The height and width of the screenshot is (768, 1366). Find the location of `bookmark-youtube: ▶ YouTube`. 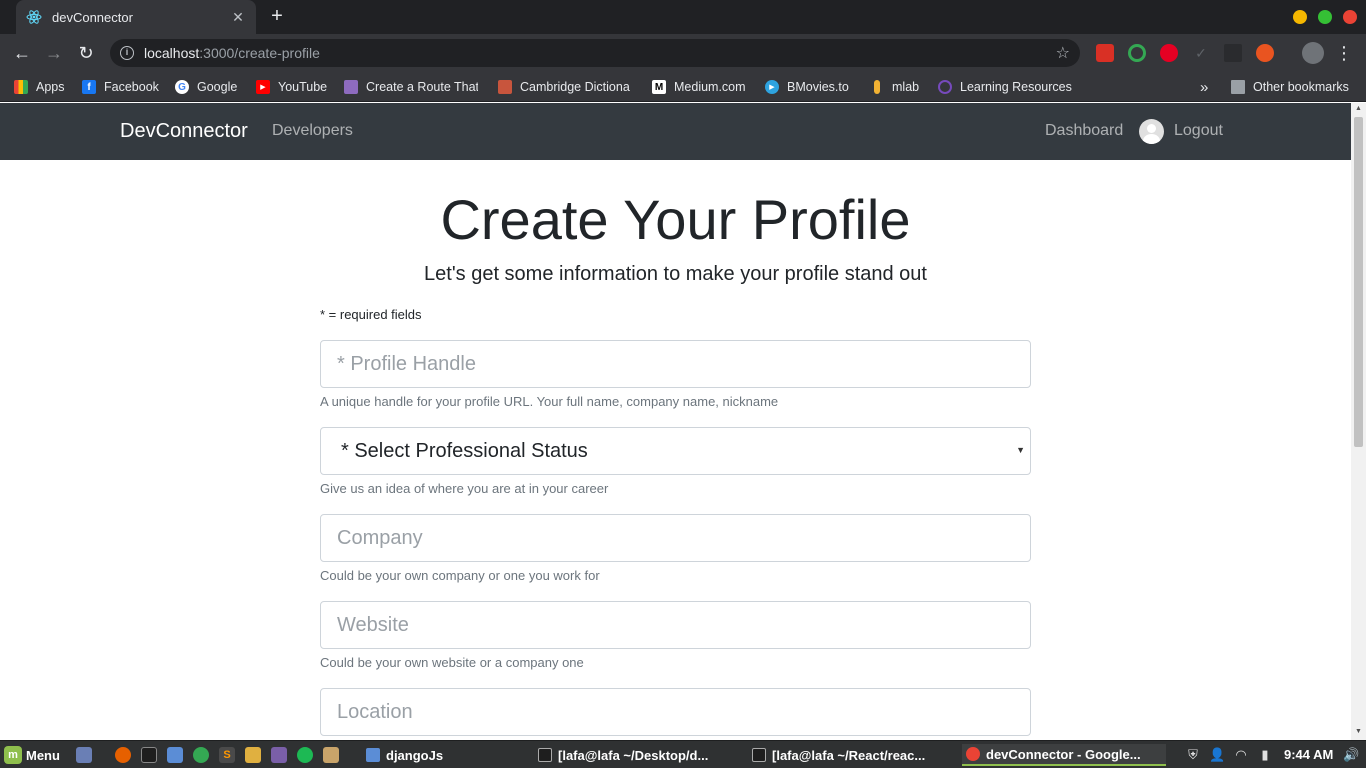

bookmark-youtube: ▶ YouTube is located at coordinates (291, 87).